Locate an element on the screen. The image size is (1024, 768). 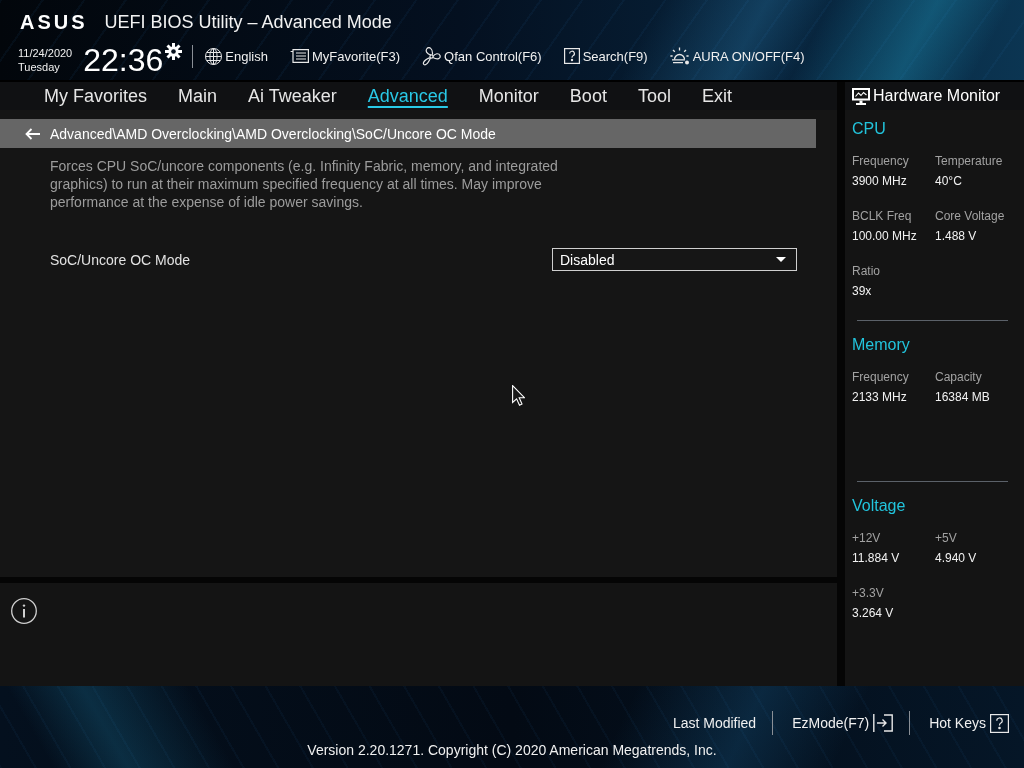
info-icon is located at coordinates (24, 611).